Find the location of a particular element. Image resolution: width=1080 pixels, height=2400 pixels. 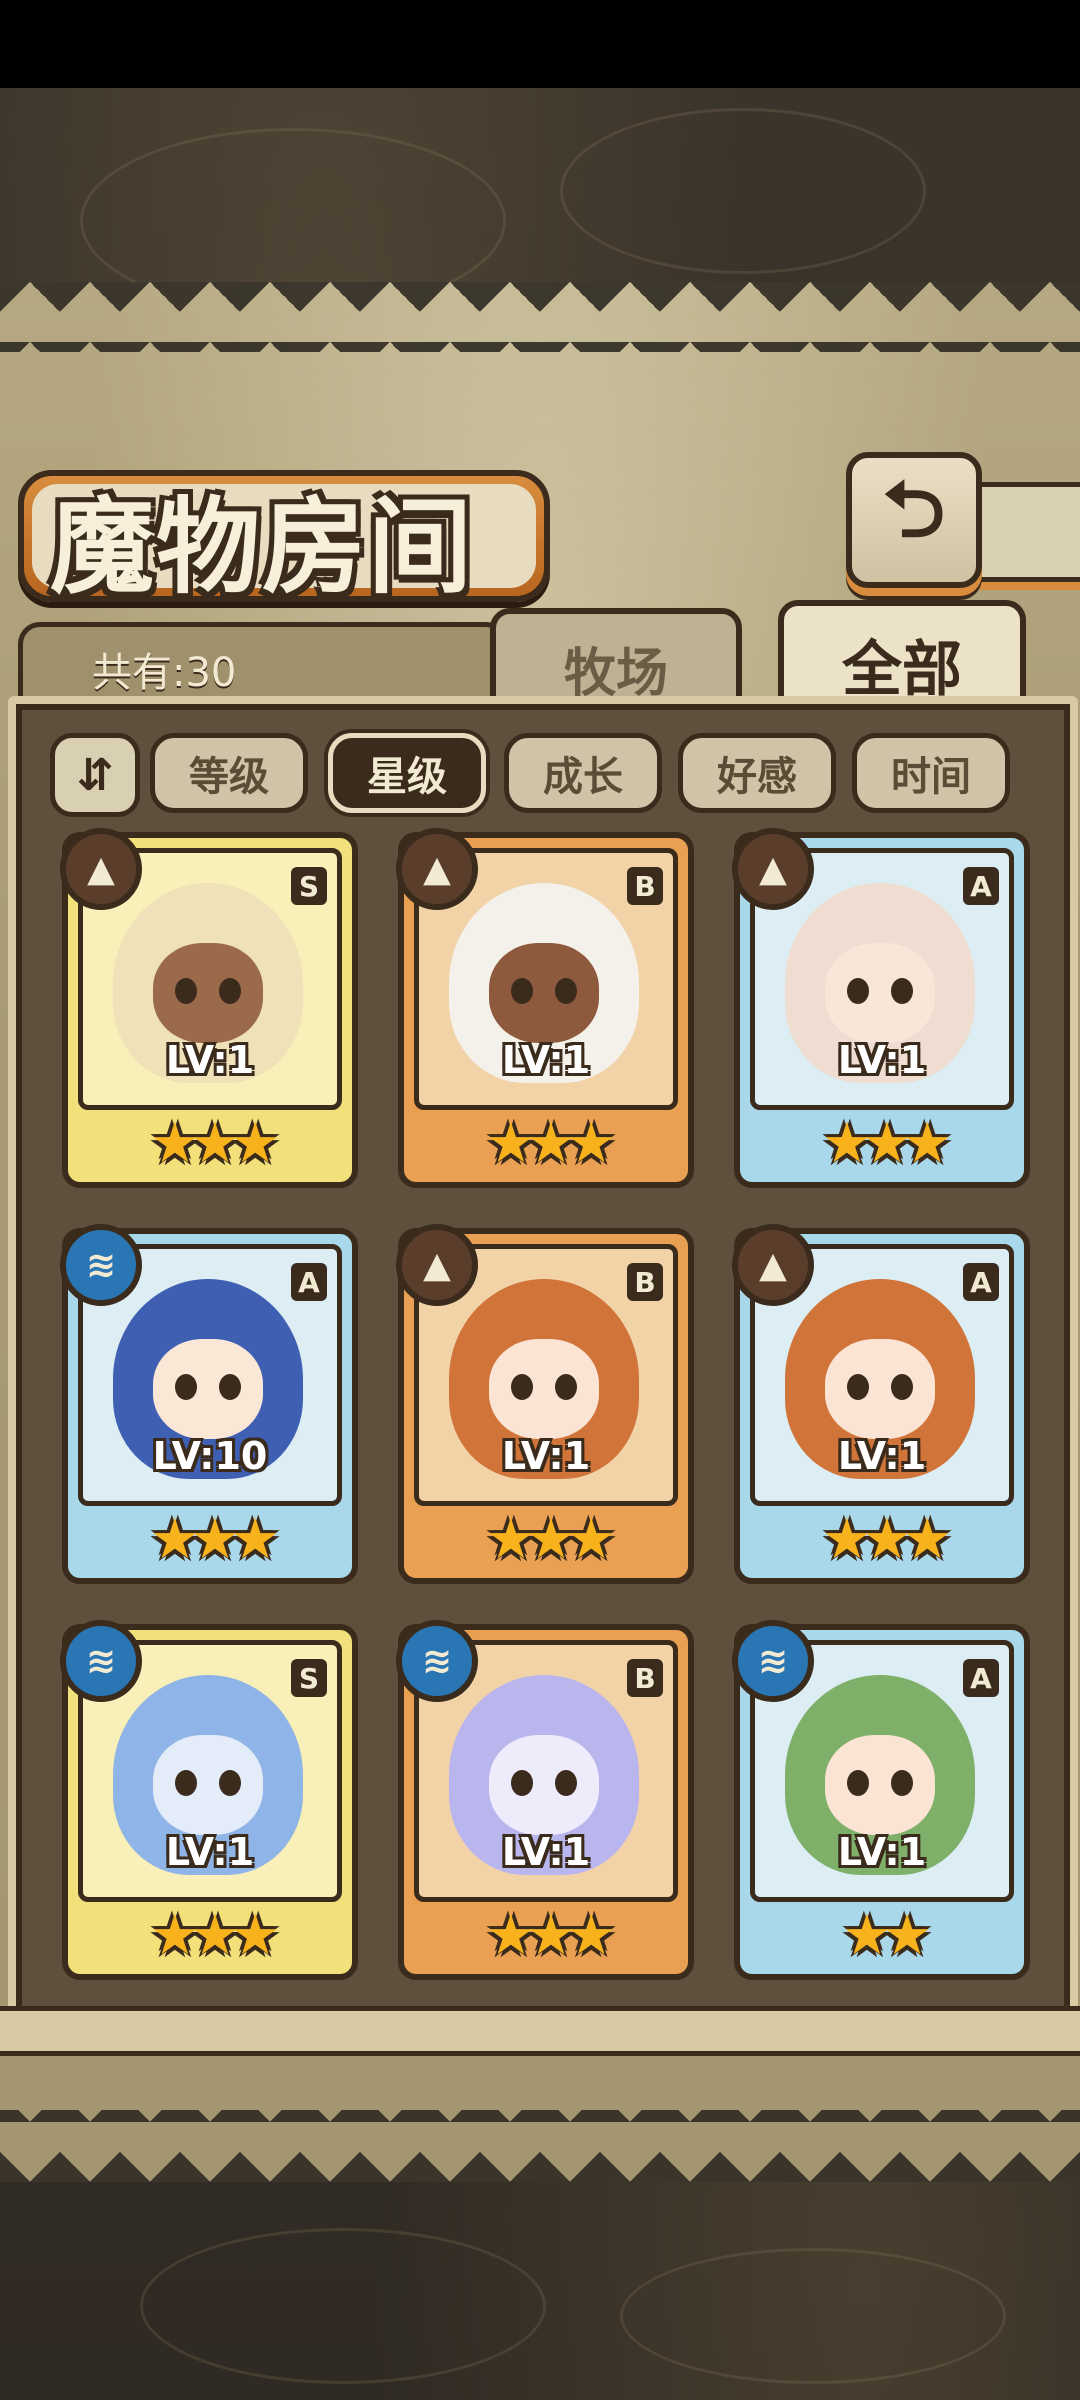

sort-affection-button: 好感 is located at coordinates (757, 773).